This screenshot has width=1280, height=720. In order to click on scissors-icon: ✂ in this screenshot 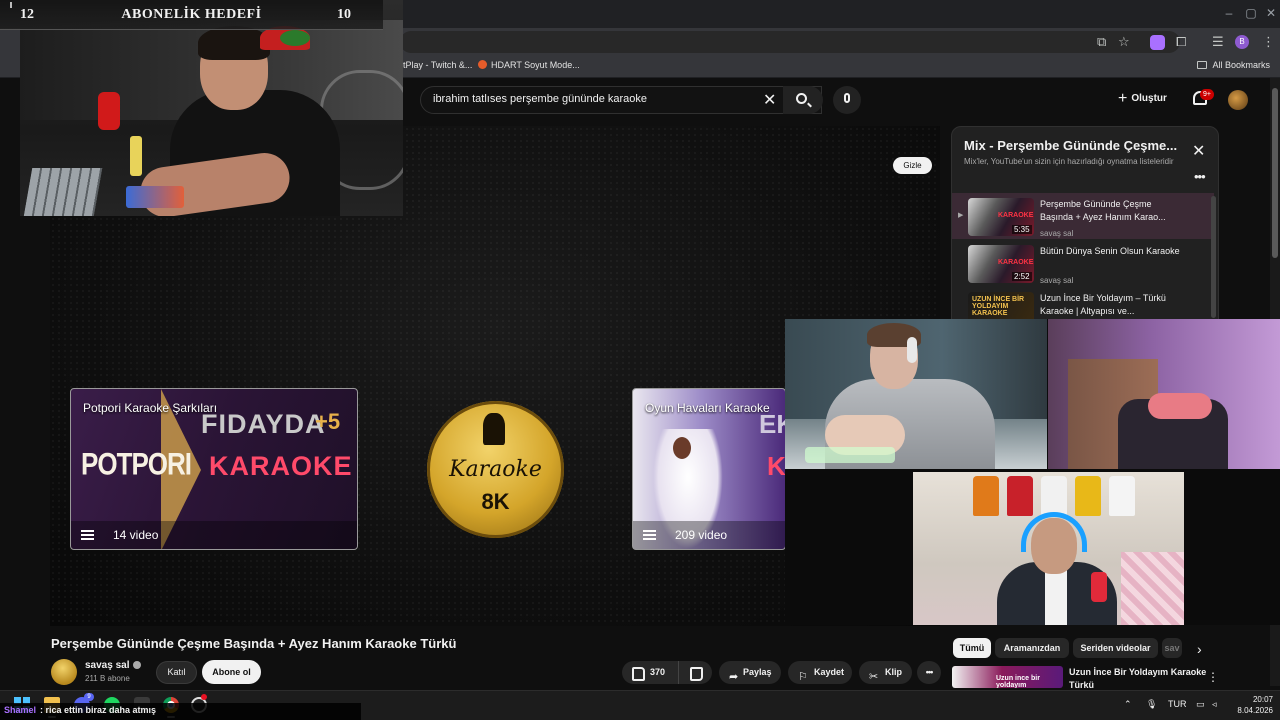, I will do `click(874, 677)`.